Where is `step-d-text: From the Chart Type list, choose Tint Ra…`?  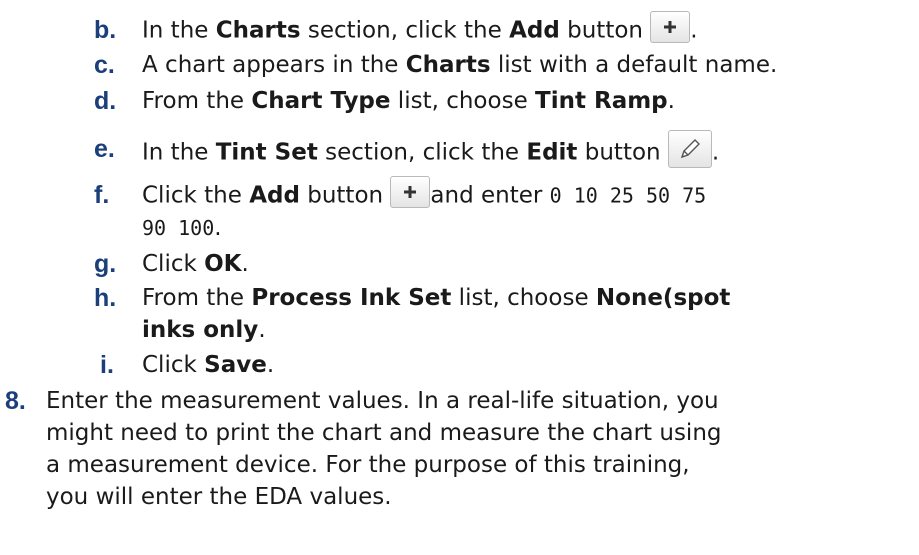 step-d-text: From the Chart Type list, choose Tint Ra… is located at coordinates (408, 101).